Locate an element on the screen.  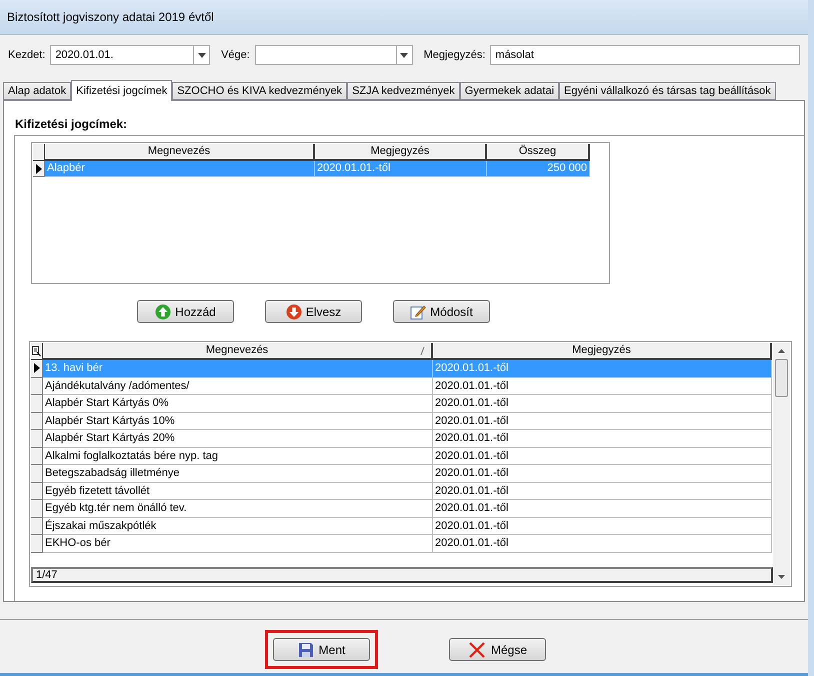
table-cell: Egyéb ktg.tér nem önálló tev. is located at coordinates (238, 509).